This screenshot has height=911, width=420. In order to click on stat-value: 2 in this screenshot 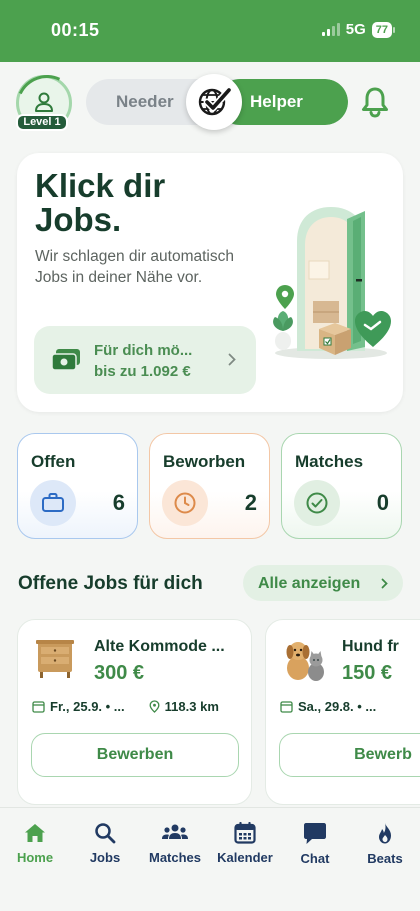, I will do `click(250, 502)`.